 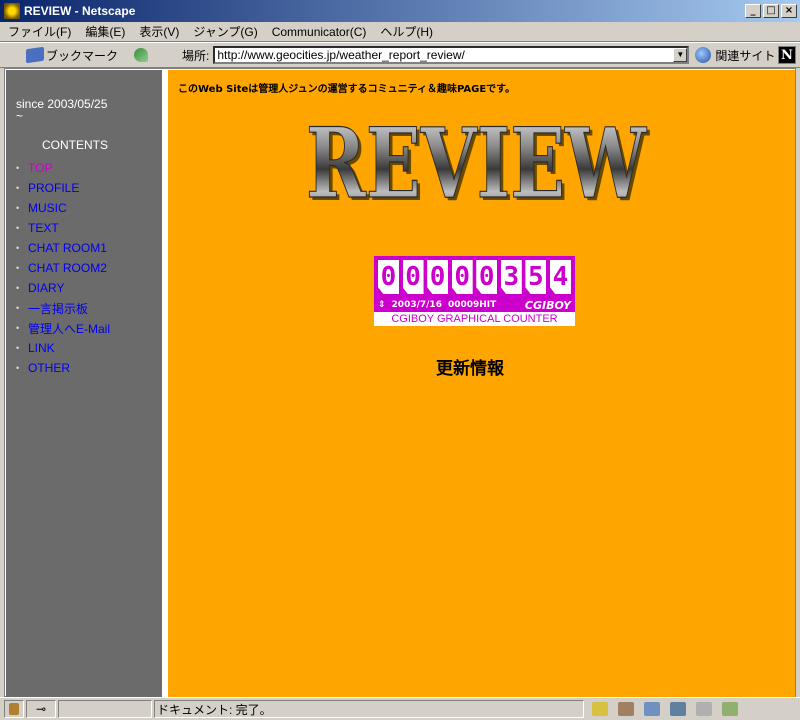 I want to click on nav-link-text: TEXT, so click(x=43, y=228).